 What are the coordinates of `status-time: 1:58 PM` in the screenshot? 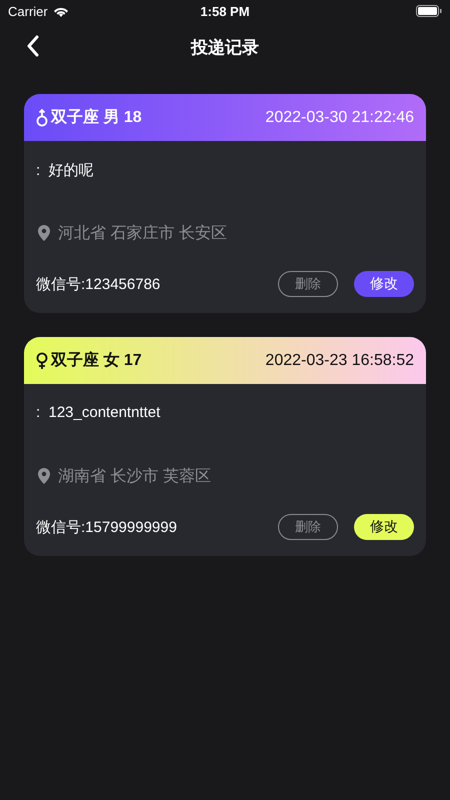 It's located at (225, 11).